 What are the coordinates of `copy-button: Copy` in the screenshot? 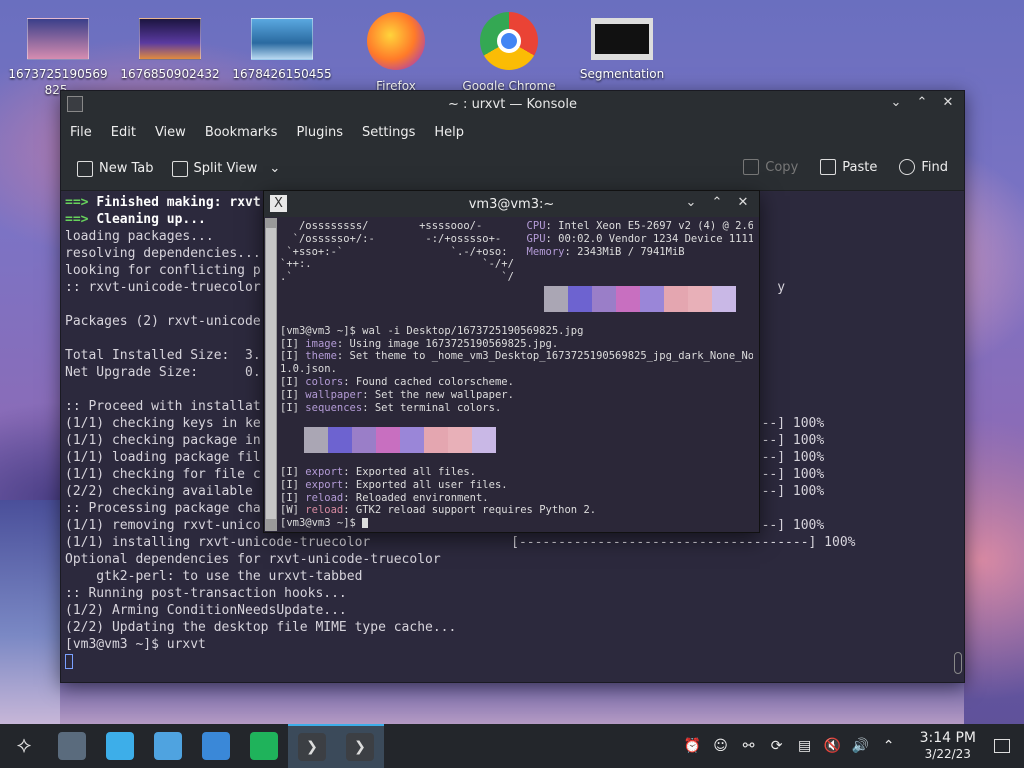 It's located at (770, 167).